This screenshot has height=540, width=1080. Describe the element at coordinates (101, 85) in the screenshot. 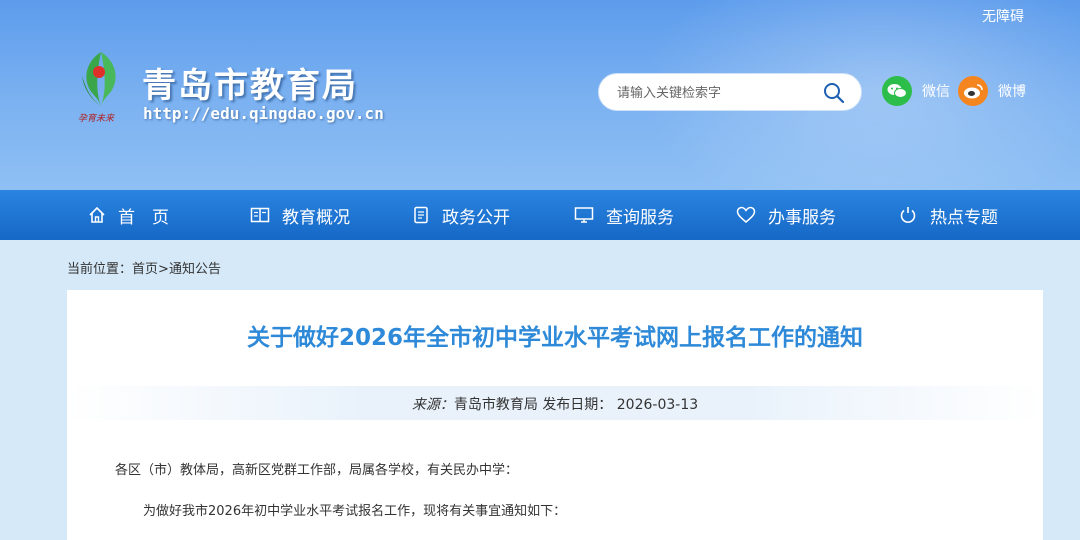

I see `logo-icon: 孕育未来` at that location.